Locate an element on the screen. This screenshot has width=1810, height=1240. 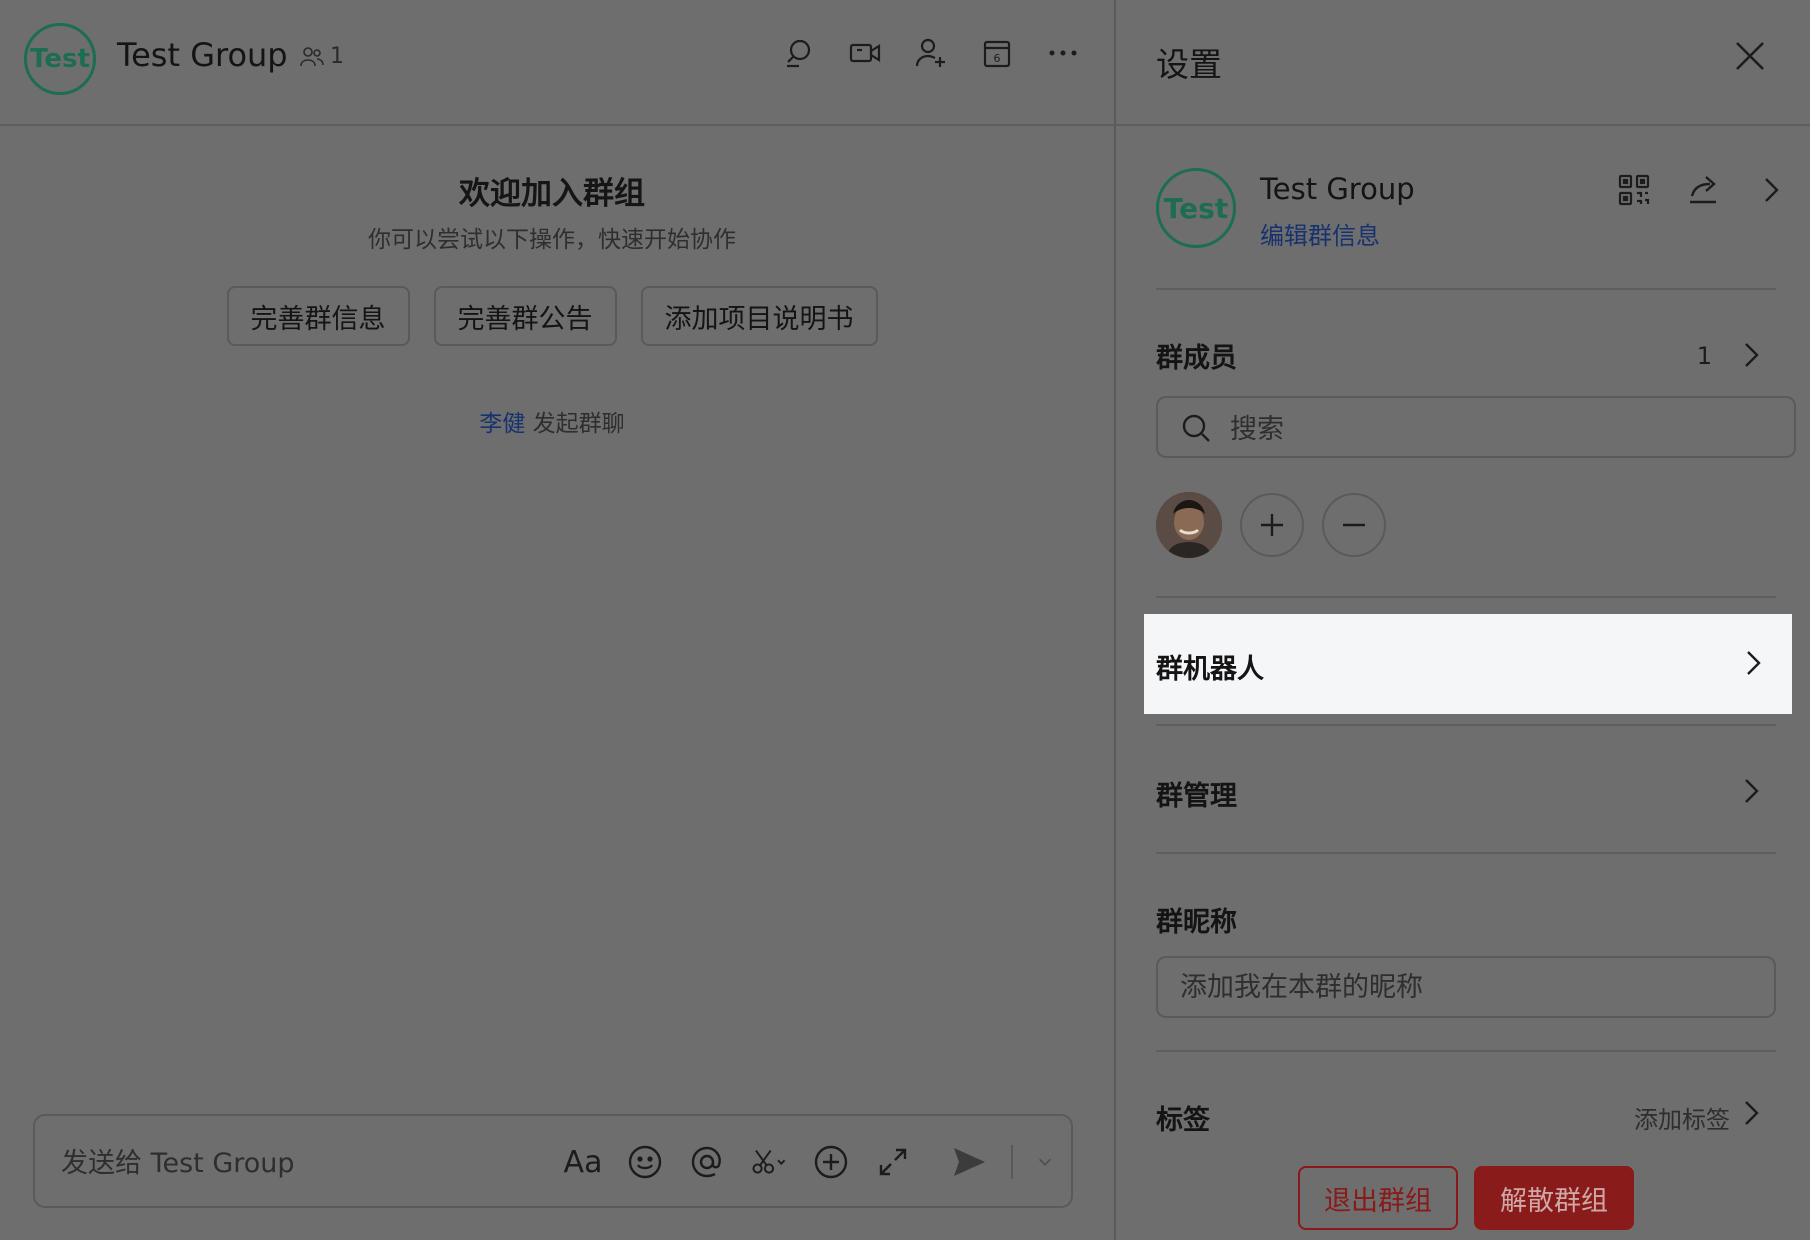
members-label: 群成员 is located at coordinates (1196, 355).